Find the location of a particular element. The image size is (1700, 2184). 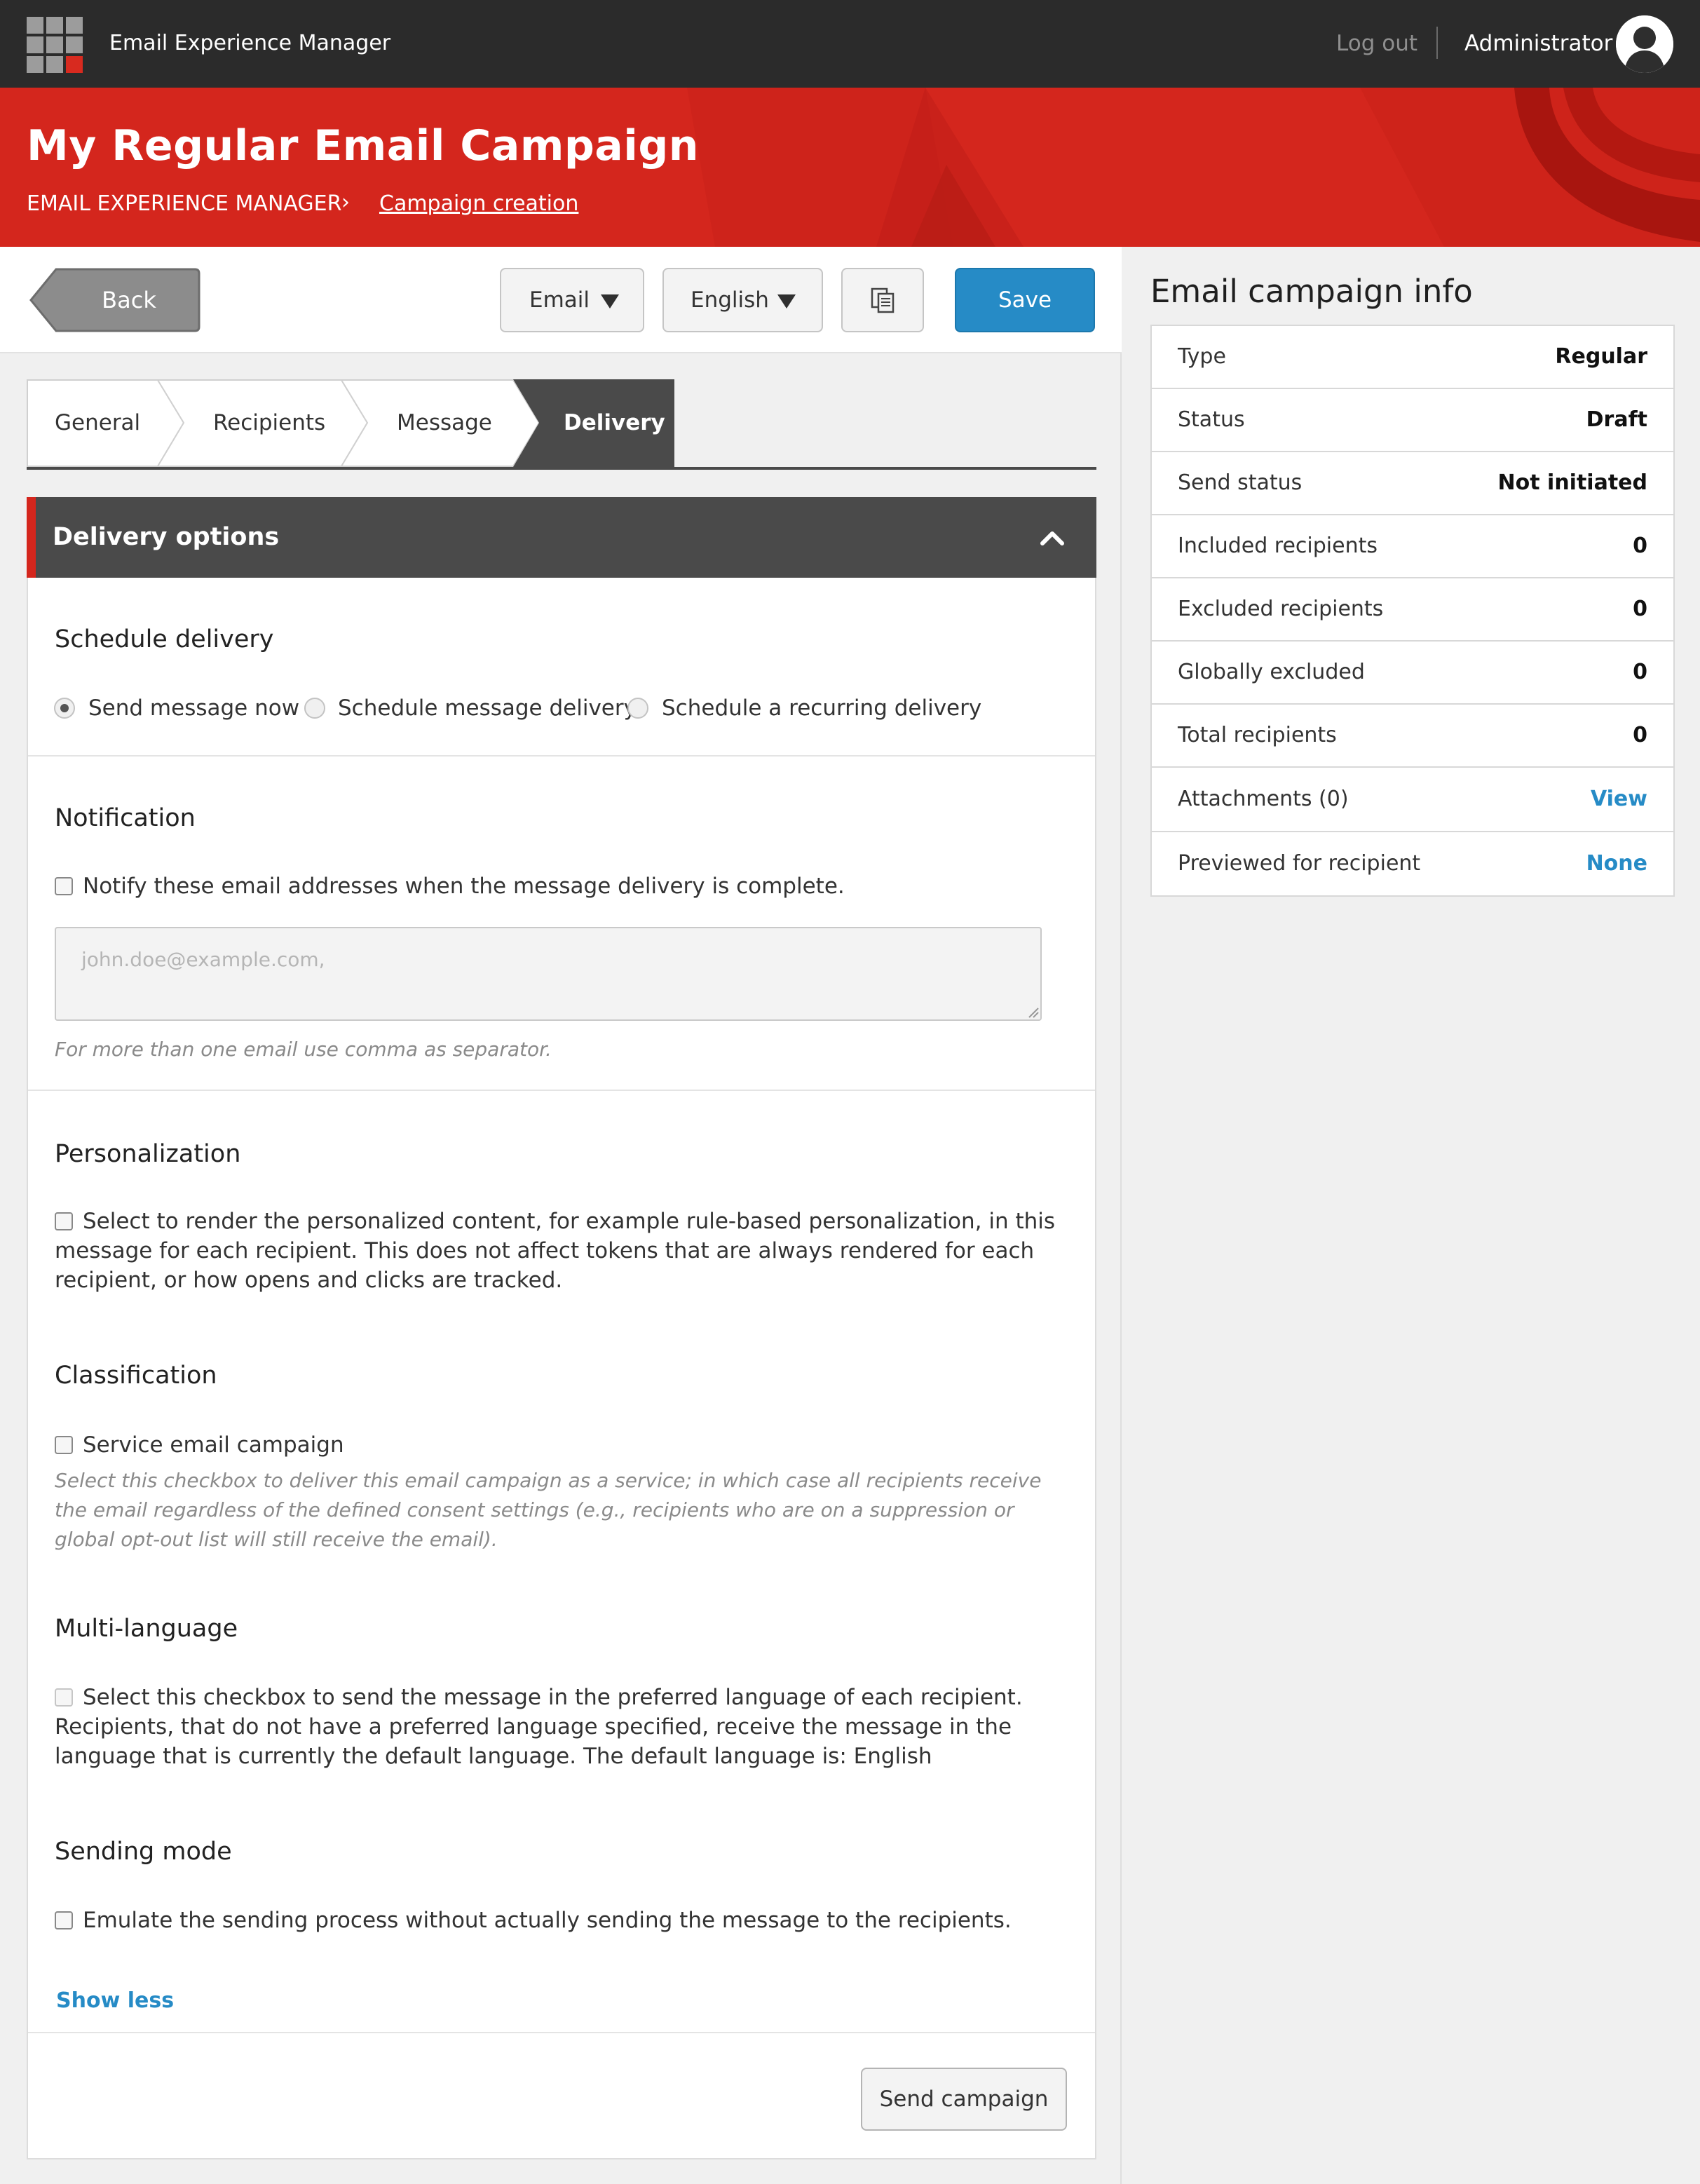

send-campaign-button: Send campaign is located at coordinates (964, 2099).